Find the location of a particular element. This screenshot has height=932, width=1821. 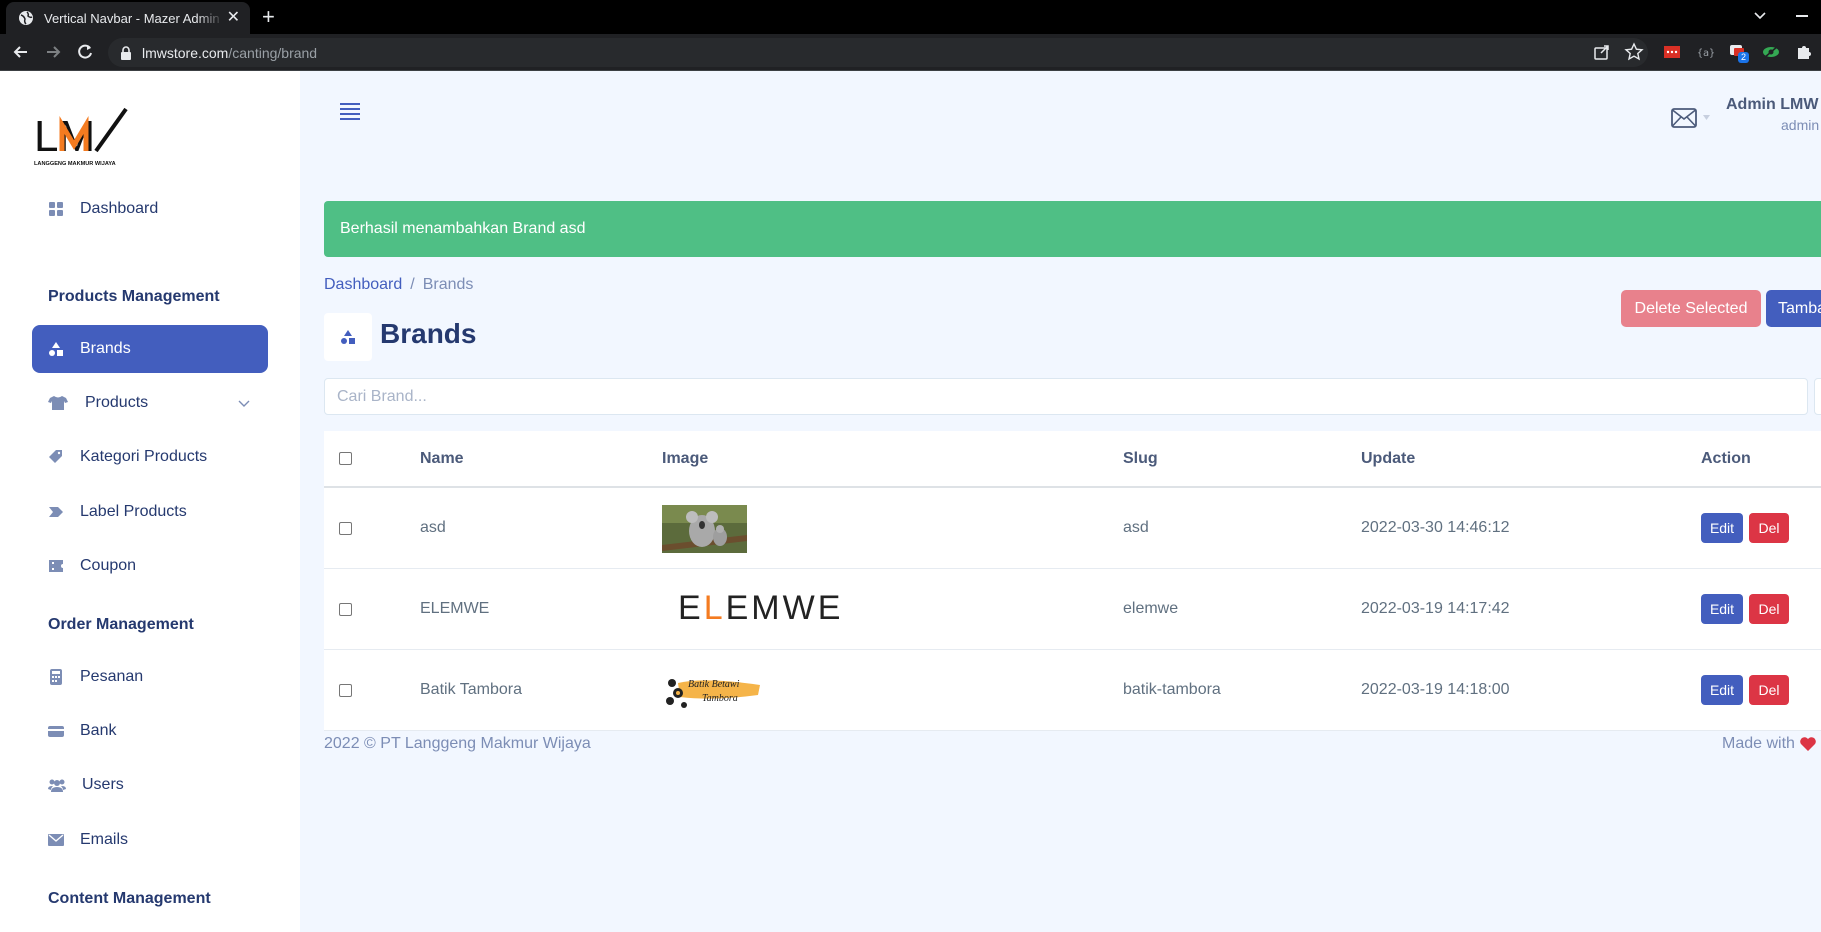

svg-text: {a} is located at coordinates (1706, 53).